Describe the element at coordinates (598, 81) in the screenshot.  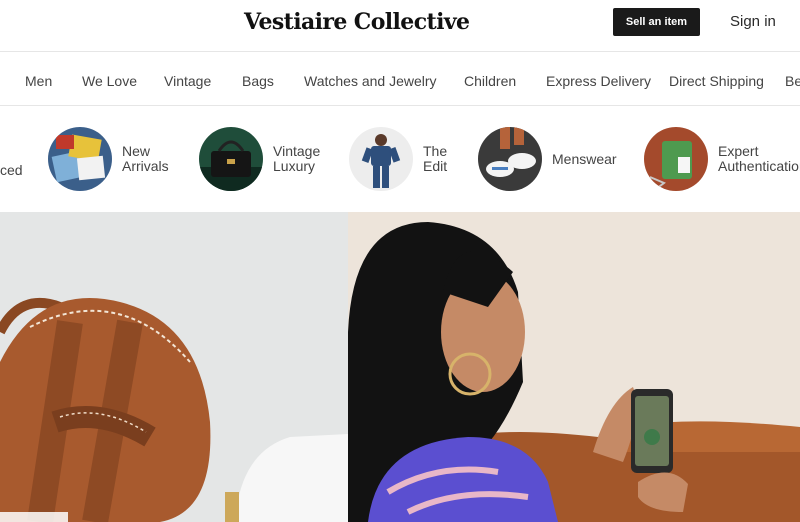
I see `nav-item-express-delivery: Express Delivery` at that location.